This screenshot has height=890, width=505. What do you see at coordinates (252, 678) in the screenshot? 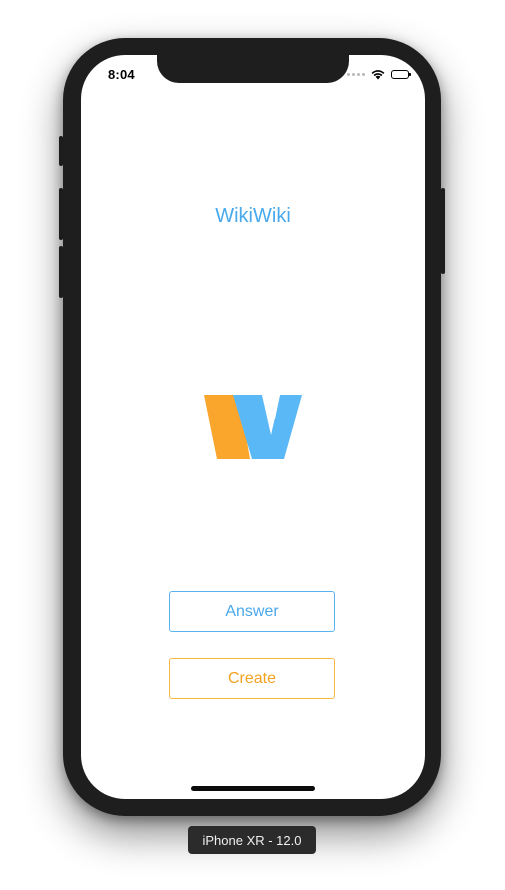
I see `create-button: Create` at bounding box center [252, 678].